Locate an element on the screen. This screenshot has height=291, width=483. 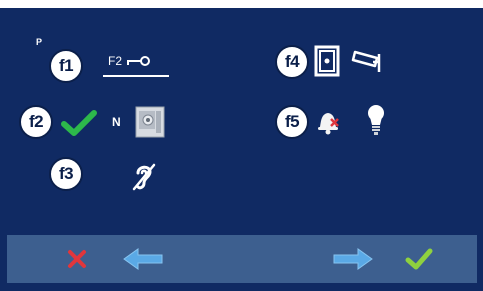
door-icon is located at coordinates (327, 61).